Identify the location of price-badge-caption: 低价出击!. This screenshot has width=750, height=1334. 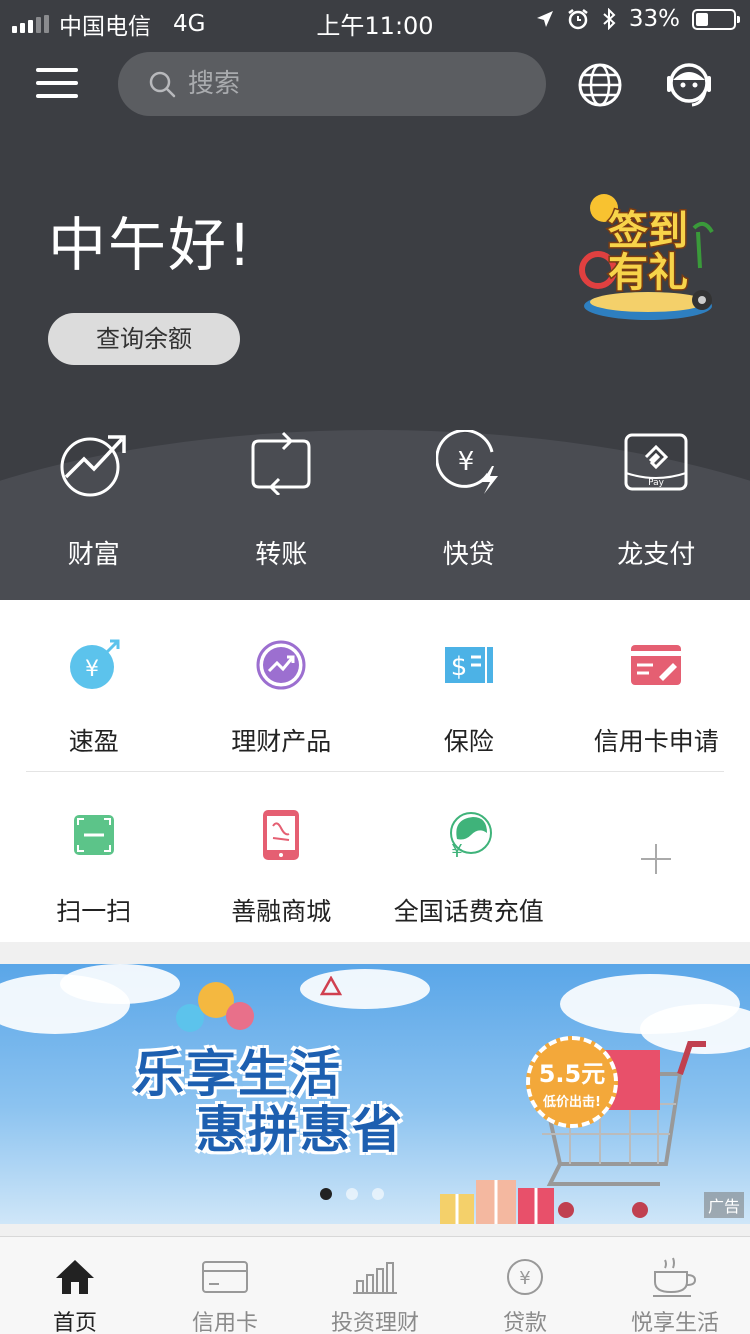
(572, 1102).